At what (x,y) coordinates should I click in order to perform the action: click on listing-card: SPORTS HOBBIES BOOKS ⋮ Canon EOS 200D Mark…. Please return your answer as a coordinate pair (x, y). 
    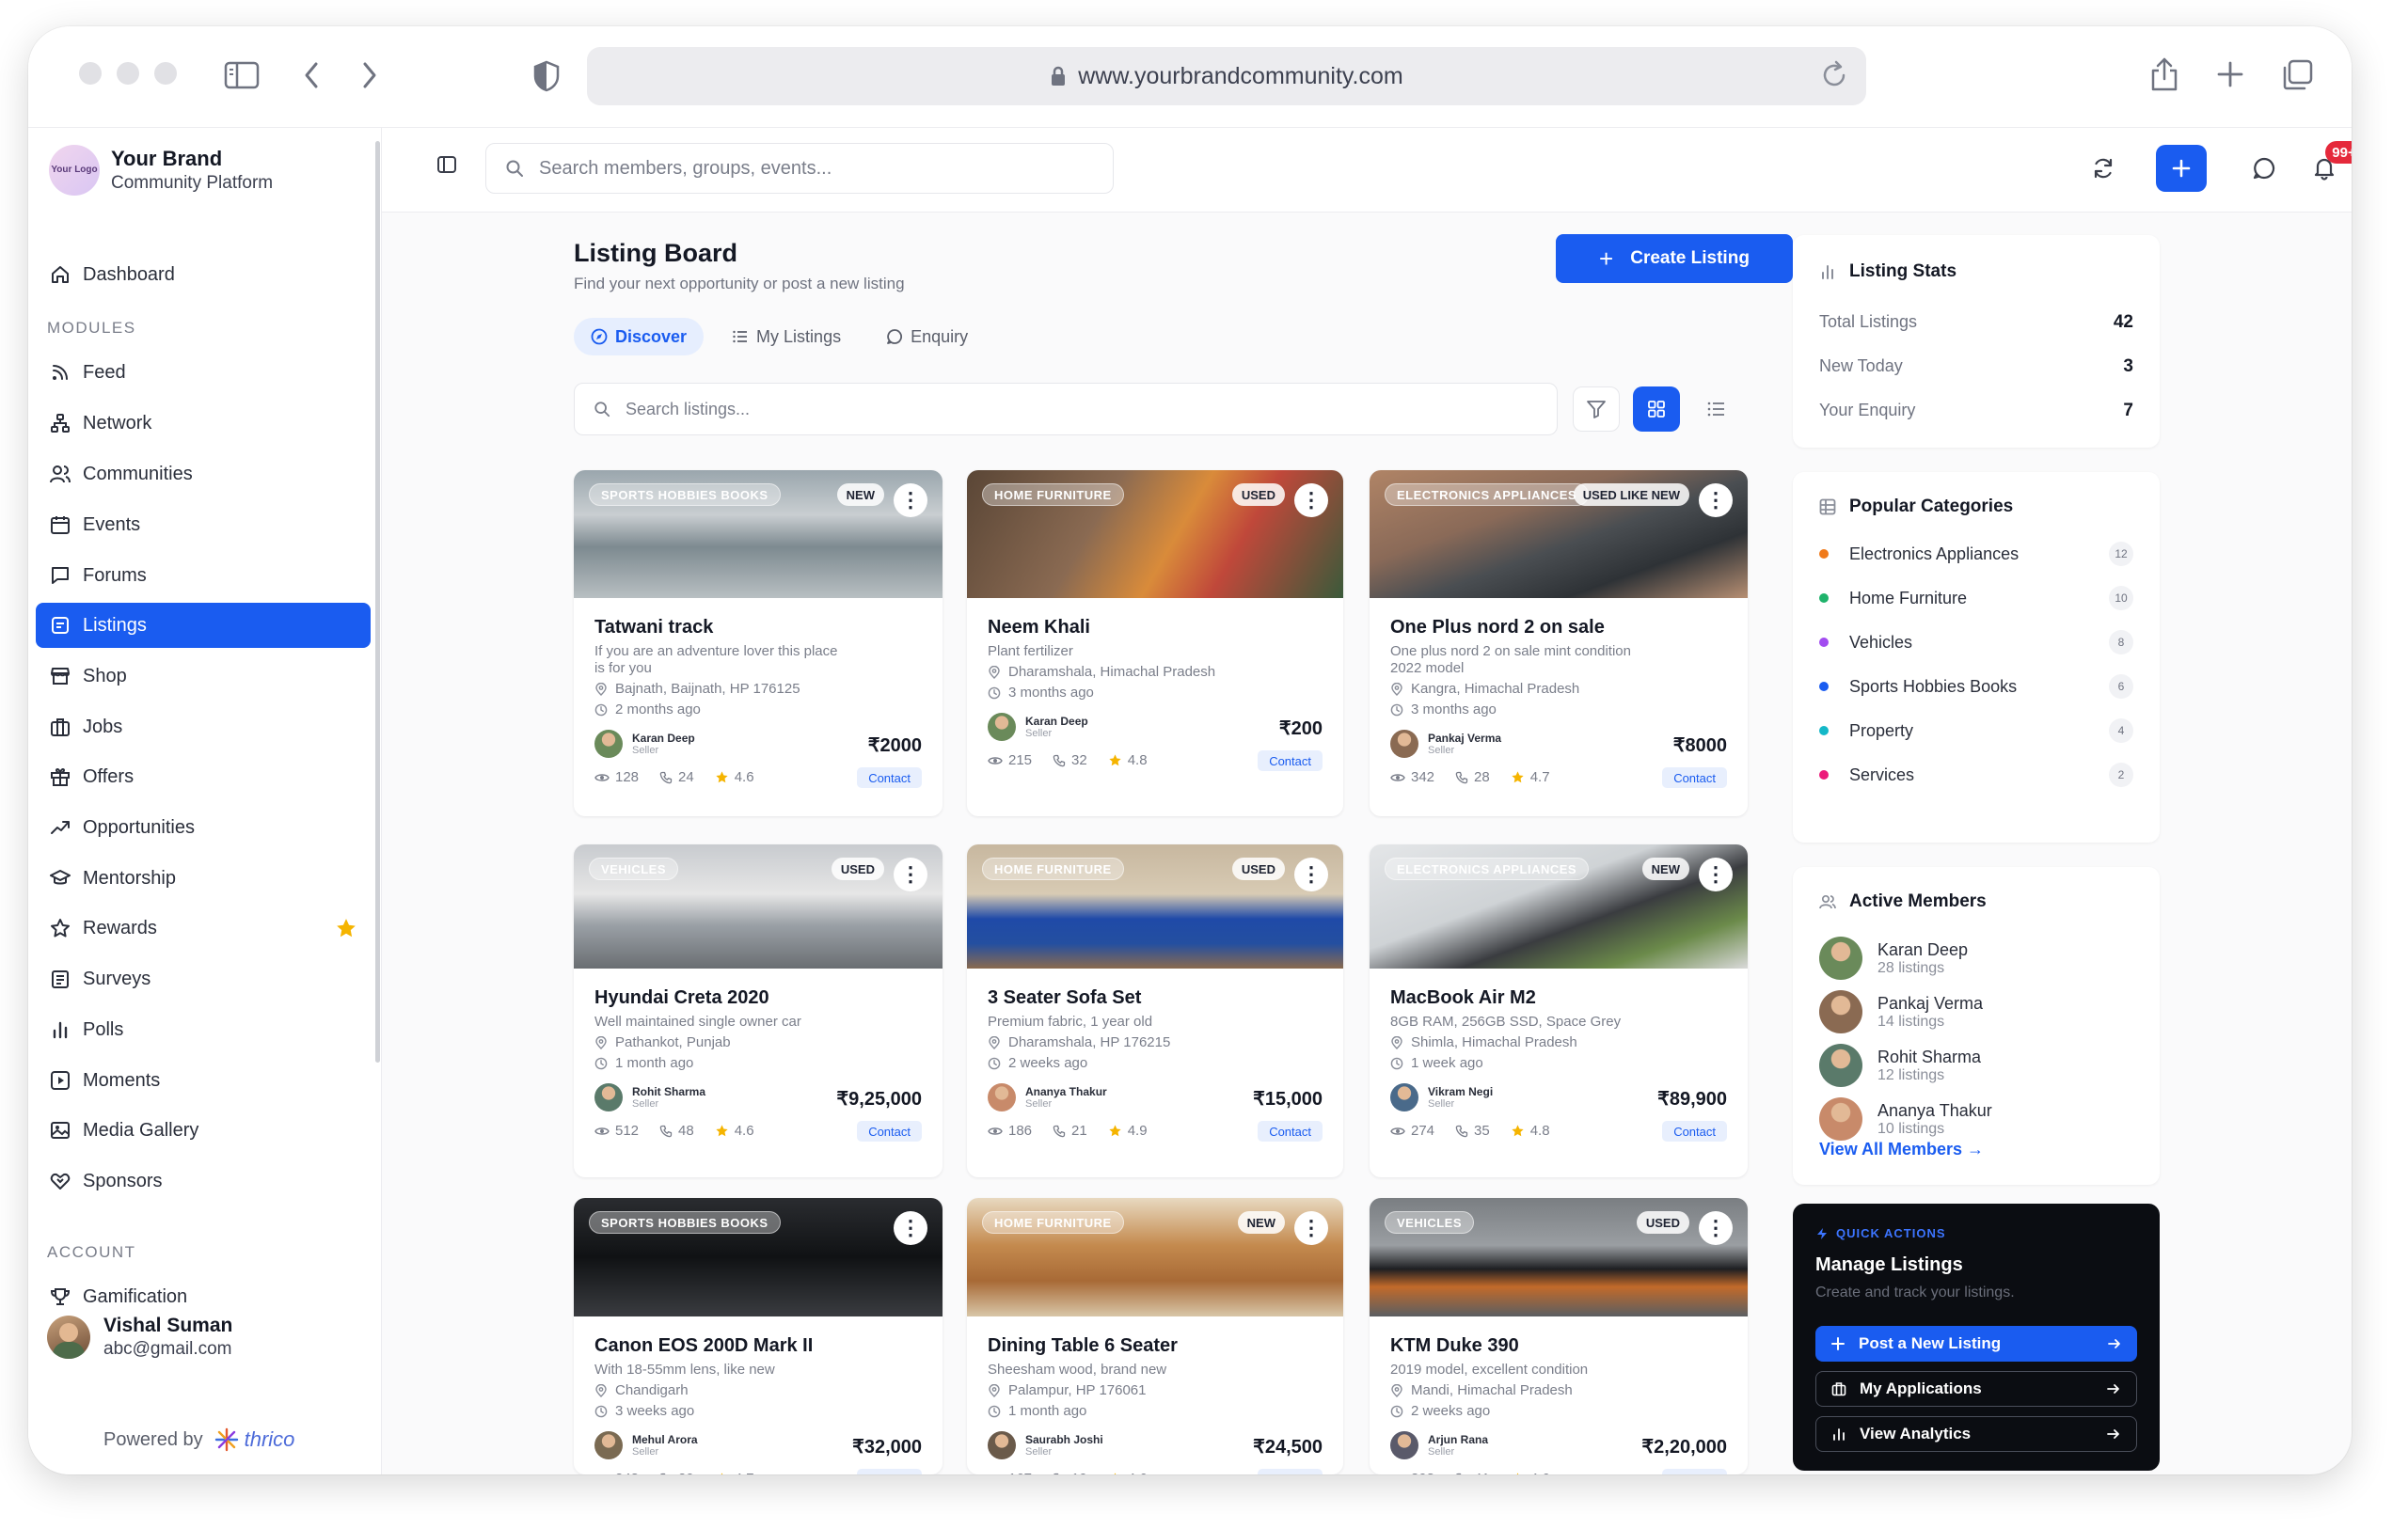
    Looking at the image, I should click on (759, 1336).